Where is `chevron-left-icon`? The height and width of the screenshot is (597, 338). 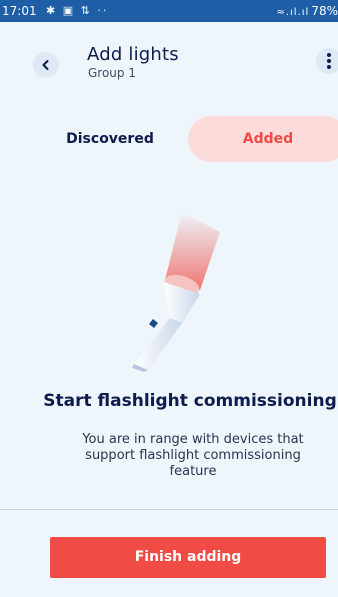 chevron-left-icon is located at coordinates (45, 65).